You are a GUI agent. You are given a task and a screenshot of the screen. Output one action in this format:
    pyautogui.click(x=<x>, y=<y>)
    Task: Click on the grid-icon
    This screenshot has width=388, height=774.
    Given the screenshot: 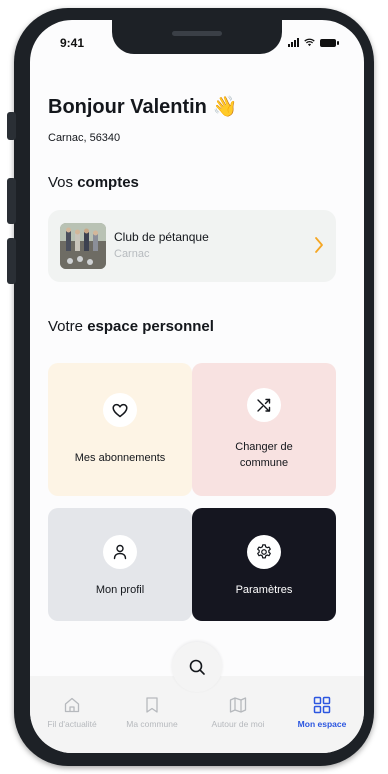 What is the action you would take?
    pyautogui.click(x=322, y=705)
    